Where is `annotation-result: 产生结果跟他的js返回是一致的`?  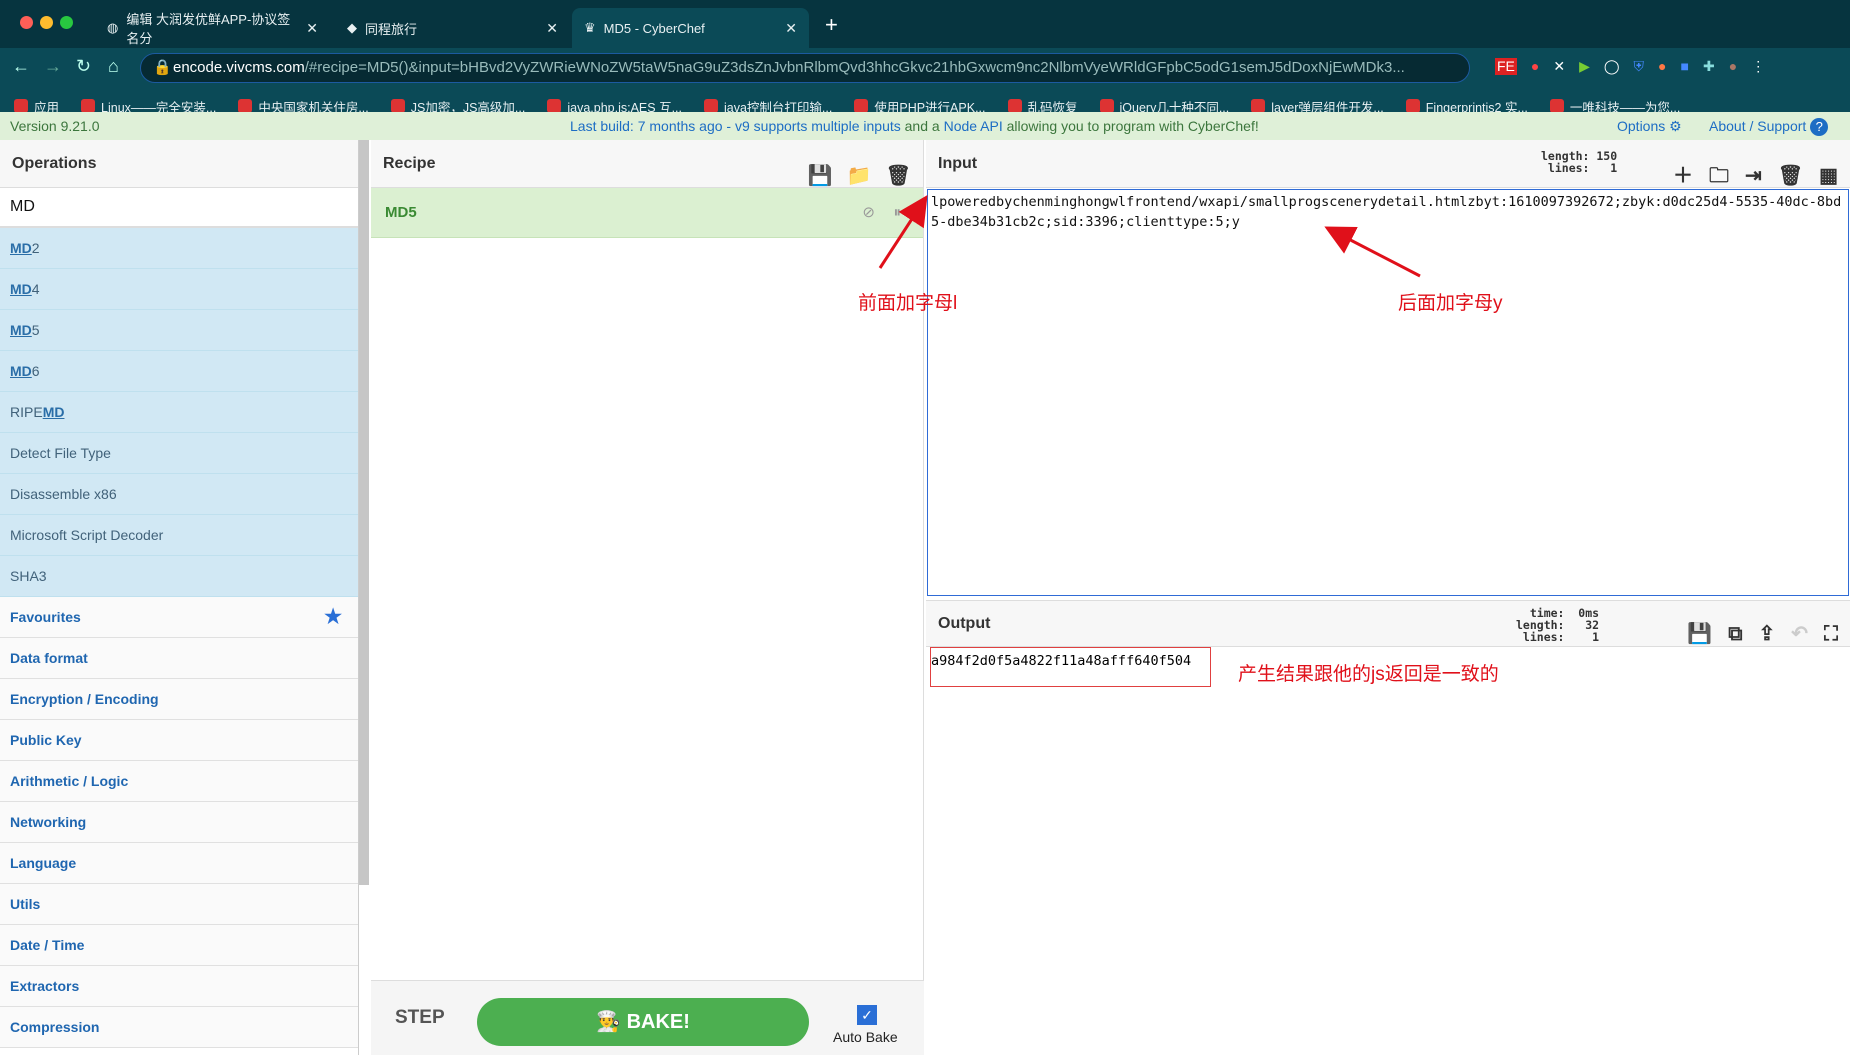 annotation-result: 产生结果跟他的js返回是一致的 is located at coordinates (1368, 674).